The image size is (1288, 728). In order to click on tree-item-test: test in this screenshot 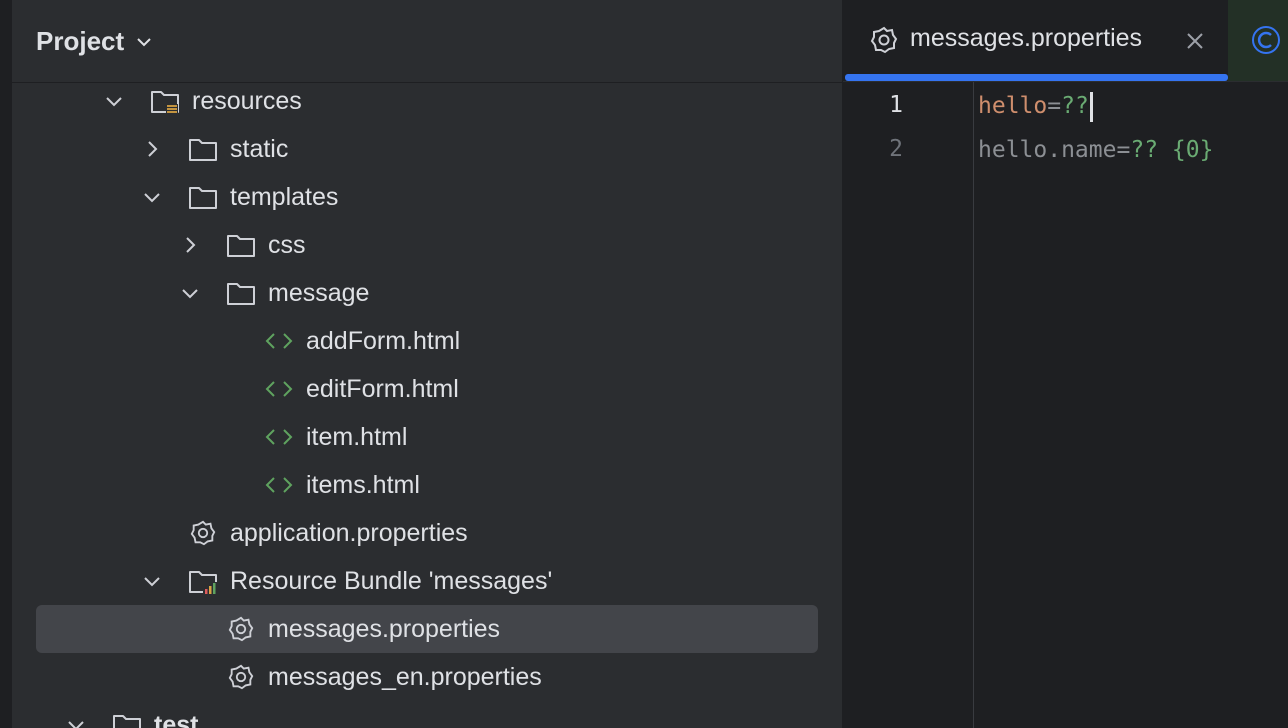, I will do `click(427, 714)`.